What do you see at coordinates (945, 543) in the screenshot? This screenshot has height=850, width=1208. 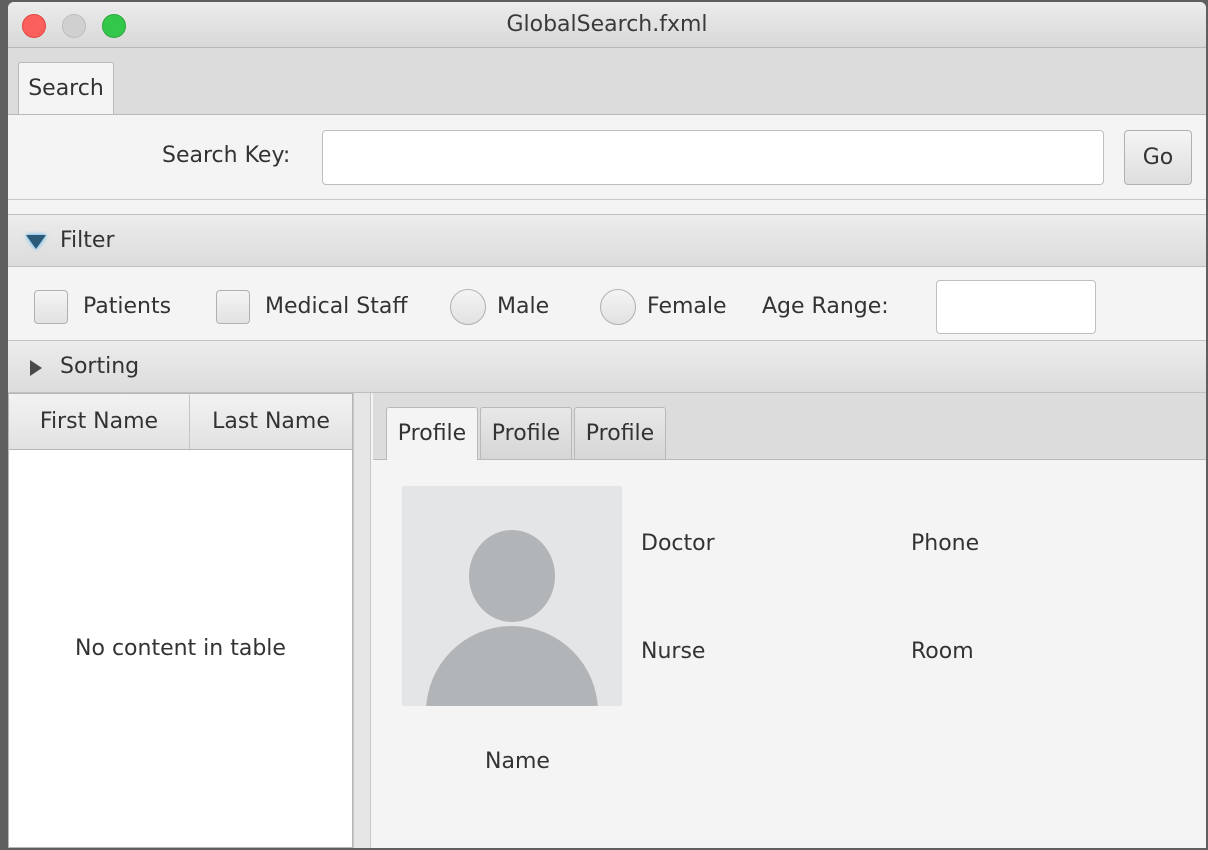 I see `phone-label: Phone` at bounding box center [945, 543].